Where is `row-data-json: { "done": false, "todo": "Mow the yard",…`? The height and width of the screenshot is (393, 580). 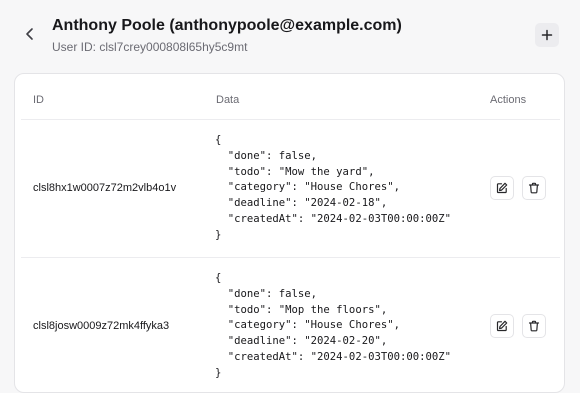 row-data-json: { "done": false, "todo": "Mow the yard",… is located at coordinates (333, 187).